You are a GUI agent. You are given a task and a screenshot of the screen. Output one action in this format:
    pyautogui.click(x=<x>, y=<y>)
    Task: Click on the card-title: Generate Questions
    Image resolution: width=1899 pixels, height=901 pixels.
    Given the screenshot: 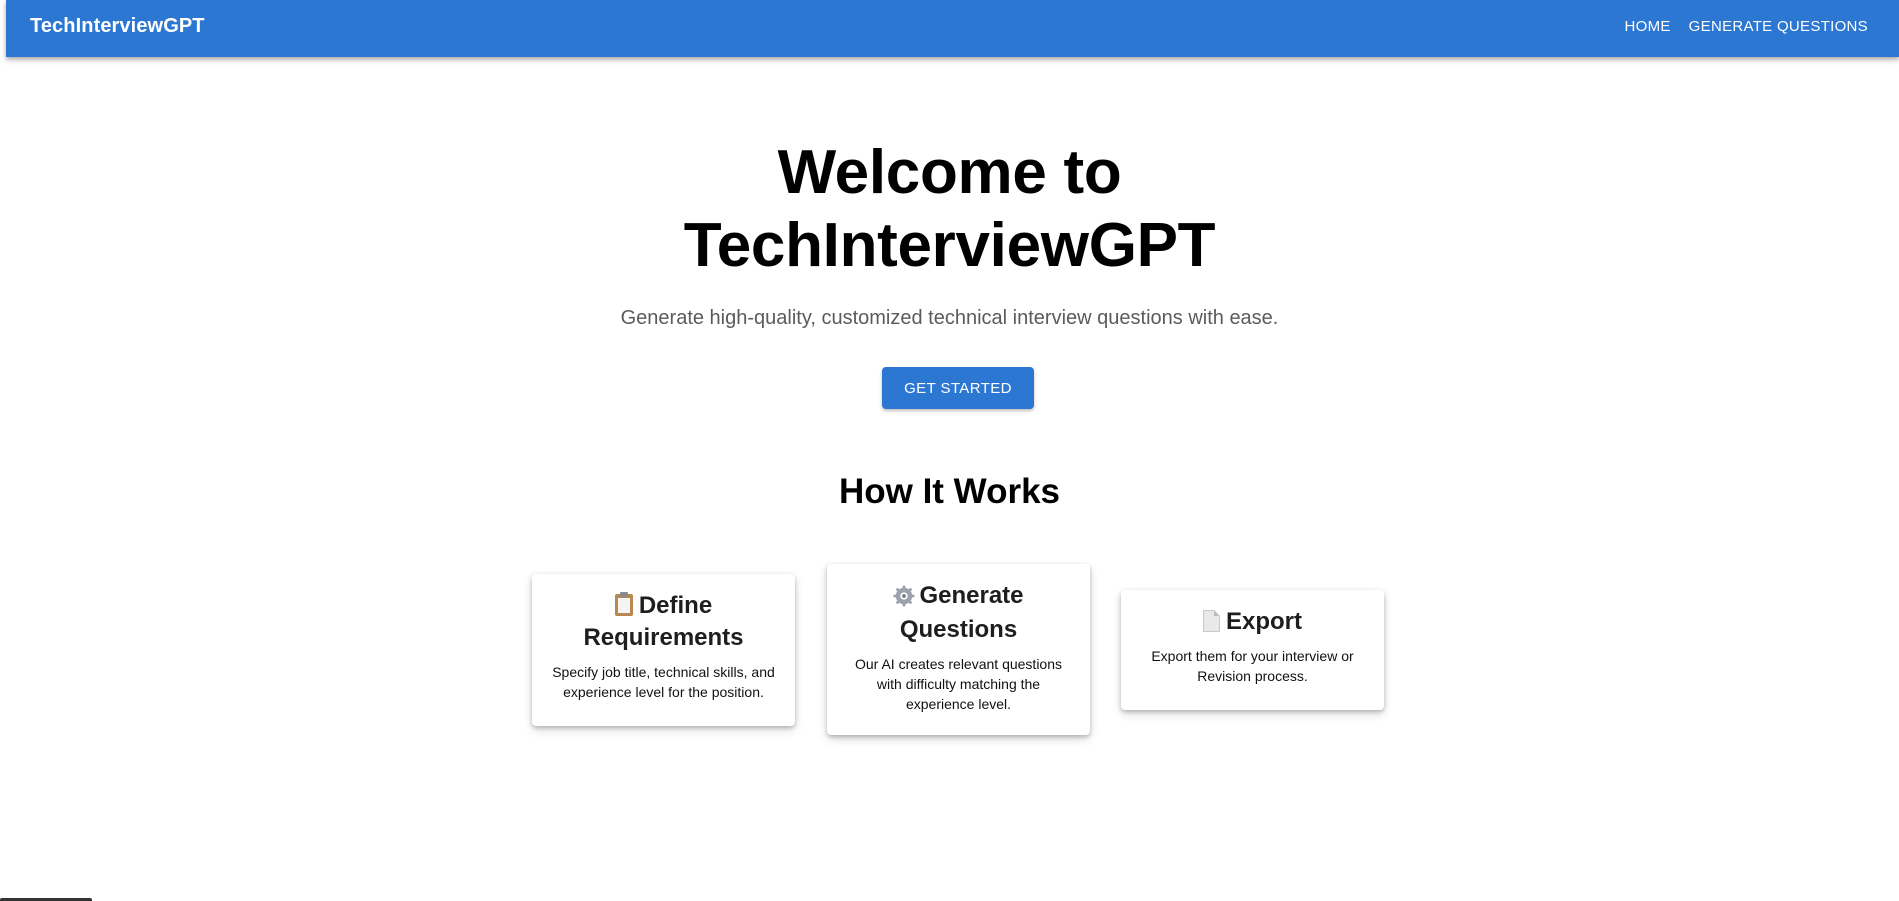 What is the action you would take?
    pyautogui.click(x=958, y=613)
    